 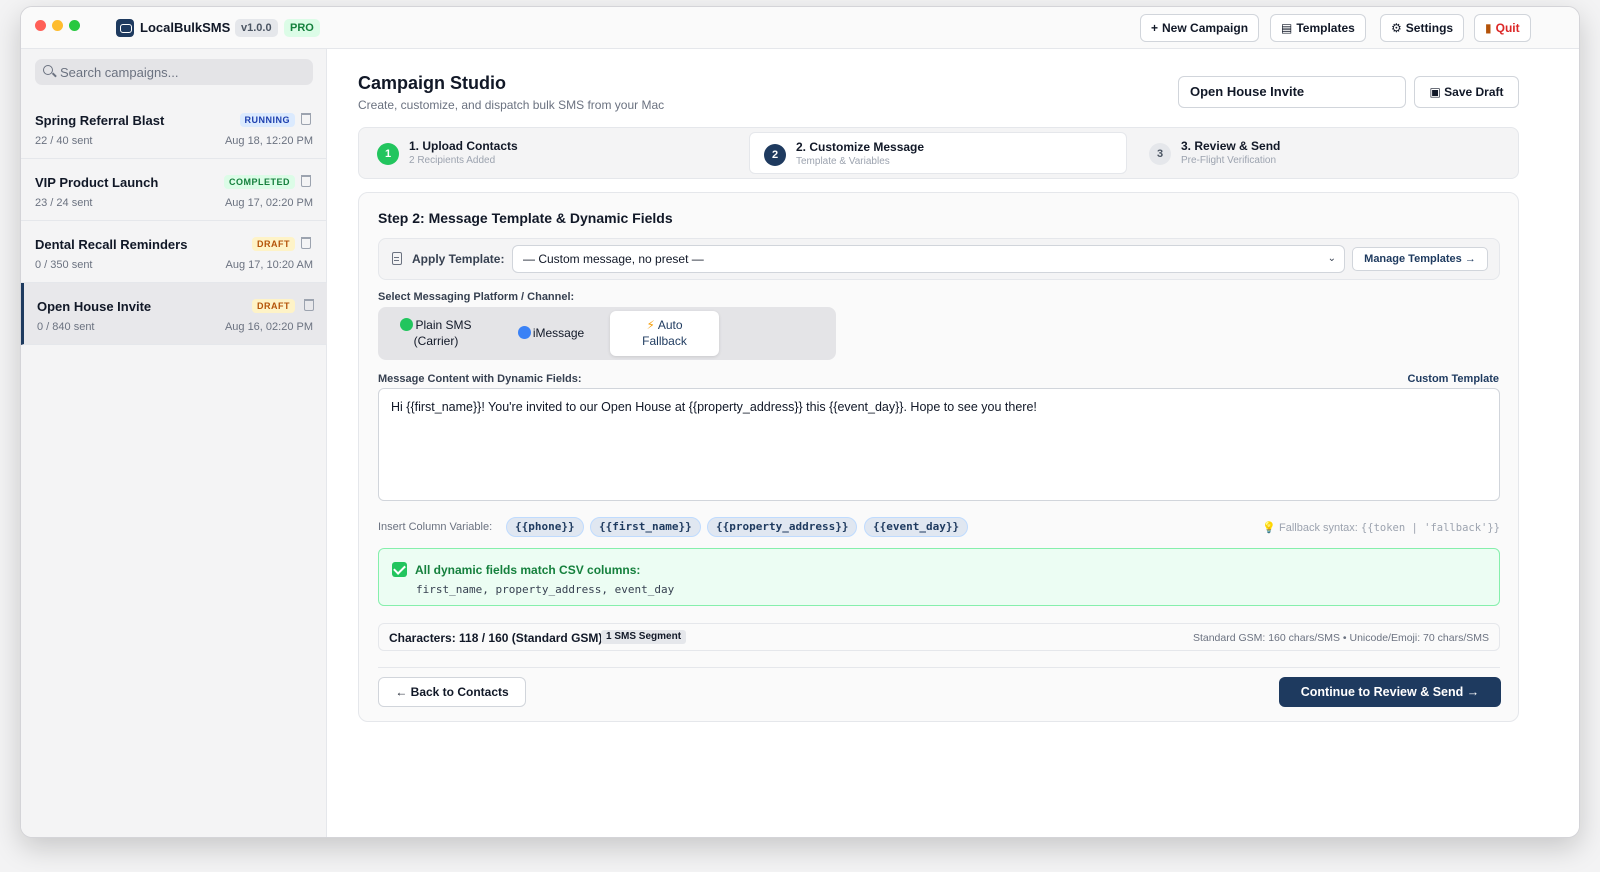 What do you see at coordinates (843, 161) in the screenshot?
I see `step-subtitle: Template & Variables` at bounding box center [843, 161].